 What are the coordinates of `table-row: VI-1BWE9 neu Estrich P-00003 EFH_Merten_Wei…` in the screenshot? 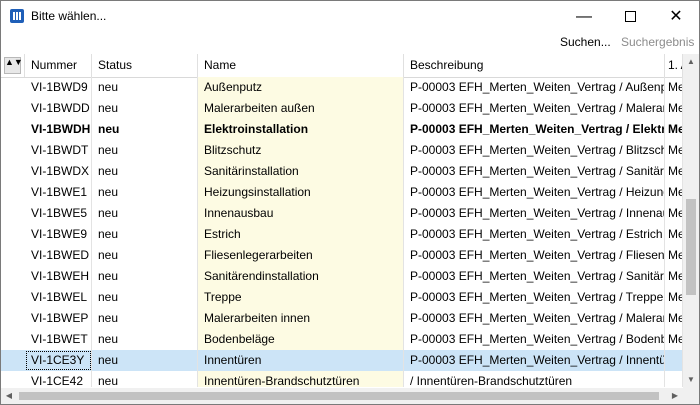 It's located at (342, 234).